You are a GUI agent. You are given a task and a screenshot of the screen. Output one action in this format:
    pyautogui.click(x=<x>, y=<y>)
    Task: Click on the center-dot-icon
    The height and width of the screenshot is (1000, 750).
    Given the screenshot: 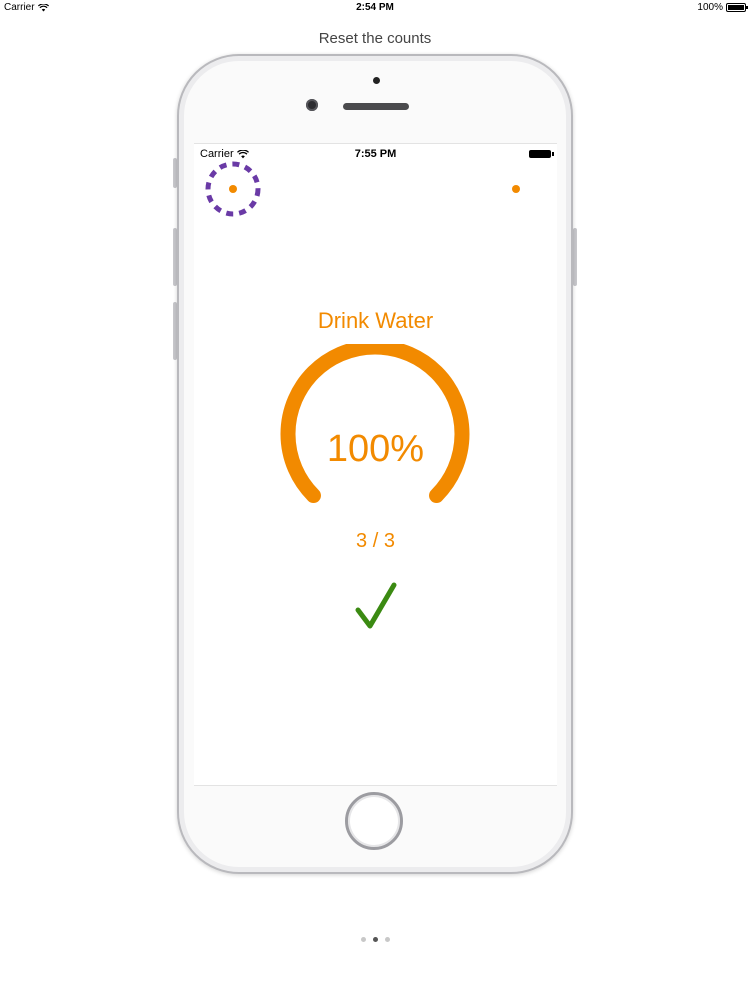 What is the action you would take?
    pyautogui.click(x=233, y=189)
    